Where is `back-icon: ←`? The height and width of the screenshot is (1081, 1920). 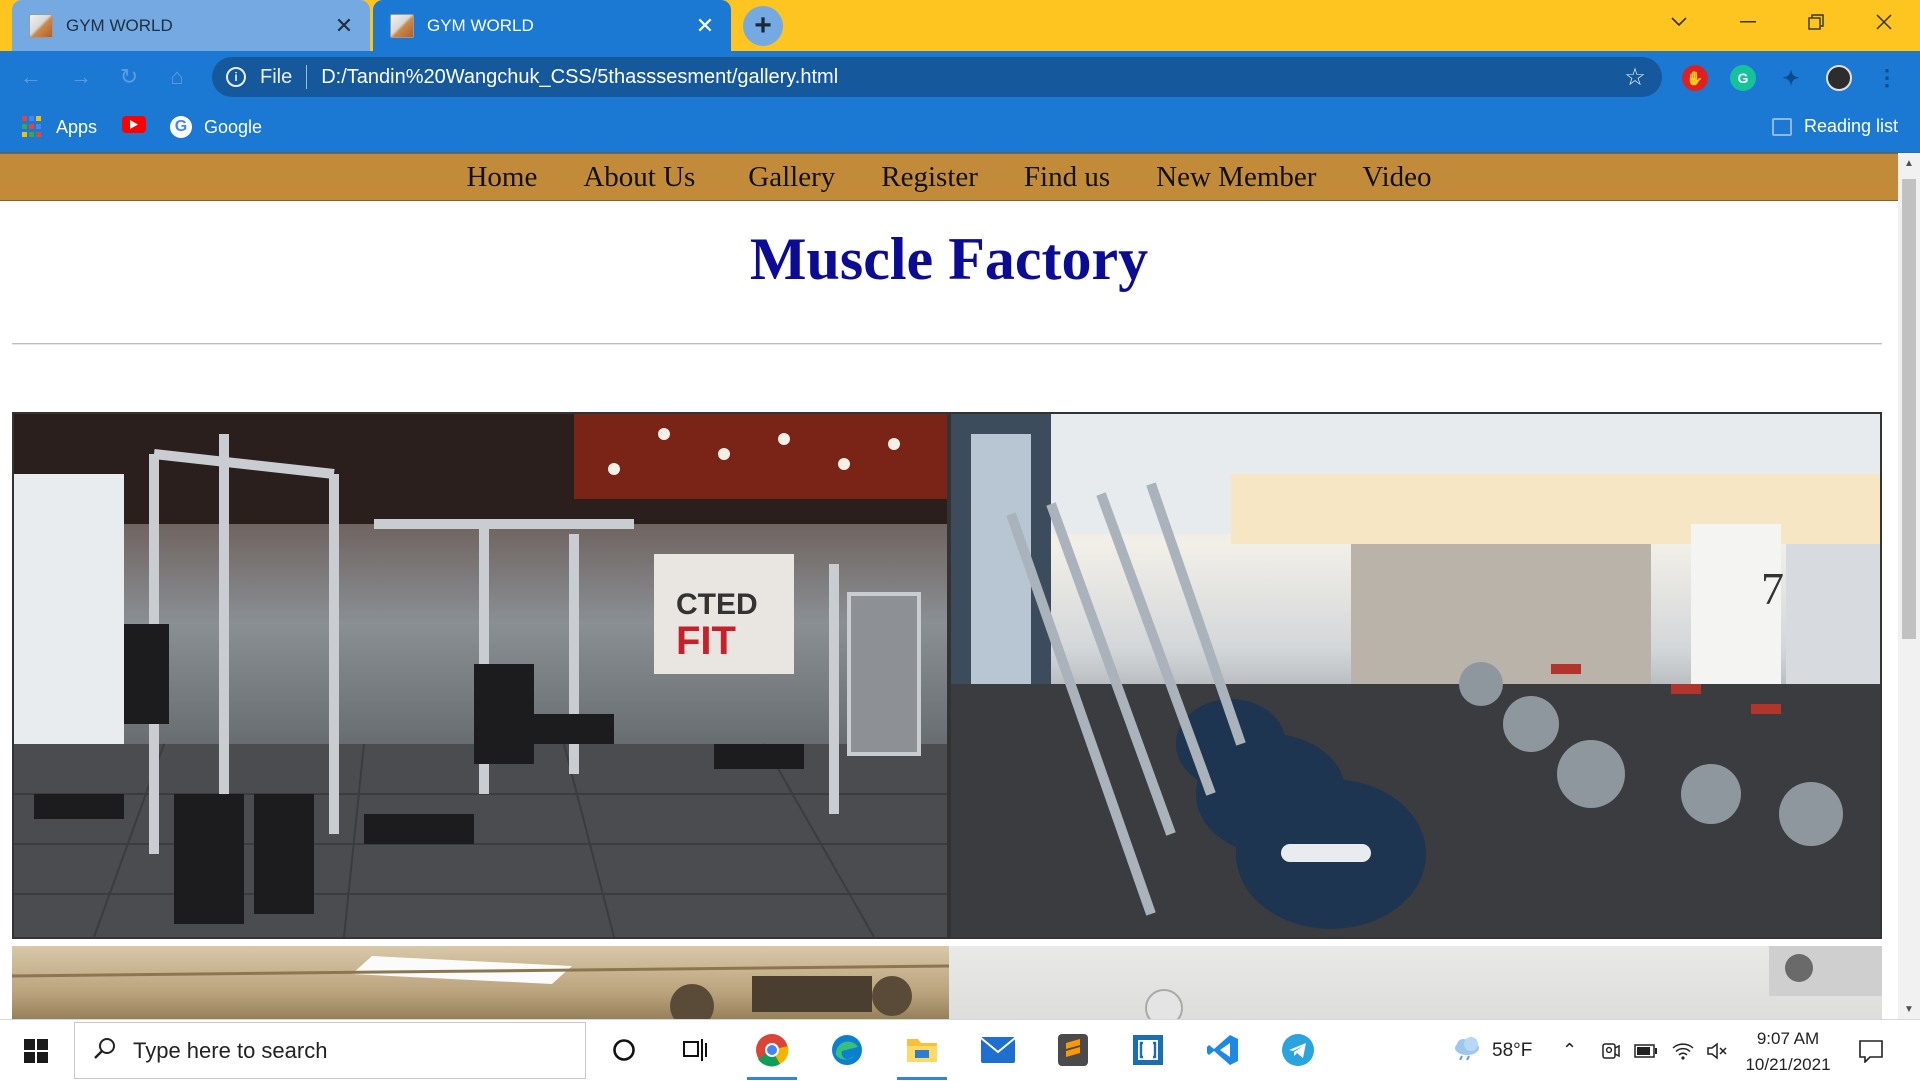 back-icon: ← is located at coordinates (31, 77).